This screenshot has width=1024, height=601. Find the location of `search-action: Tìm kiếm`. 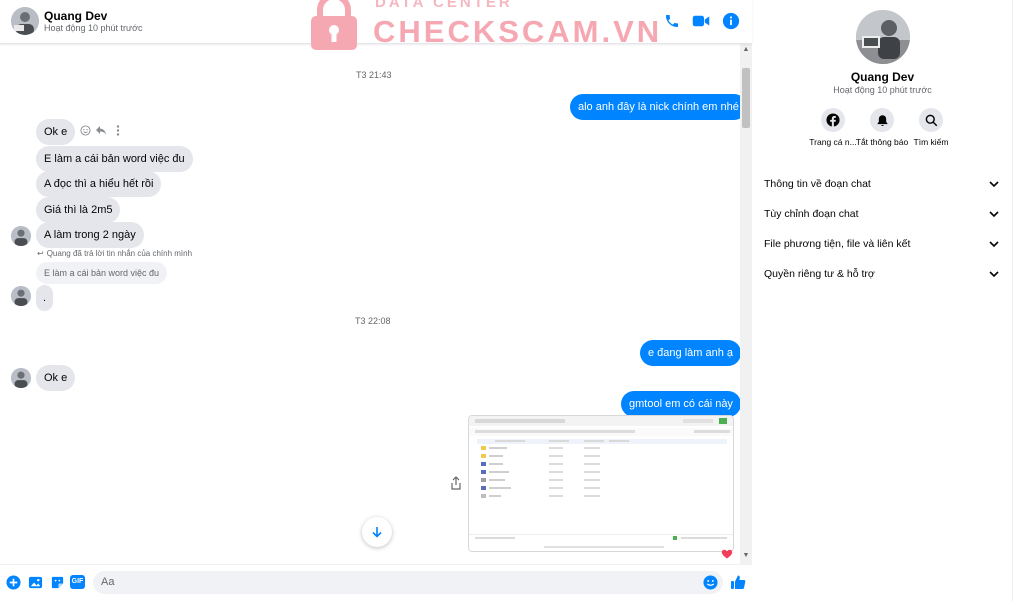

search-action: Tìm kiếm is located at coordinates (931, 127).